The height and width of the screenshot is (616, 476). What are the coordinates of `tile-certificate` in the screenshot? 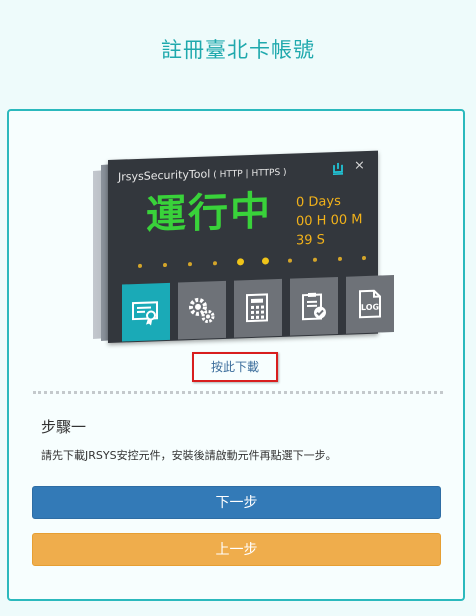 It's located at (146, 312).